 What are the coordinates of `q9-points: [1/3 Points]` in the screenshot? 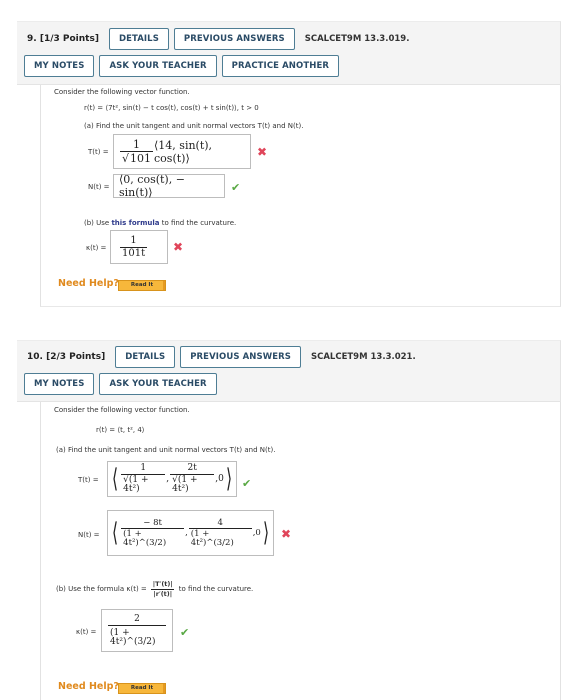 It's located at (69, 39).